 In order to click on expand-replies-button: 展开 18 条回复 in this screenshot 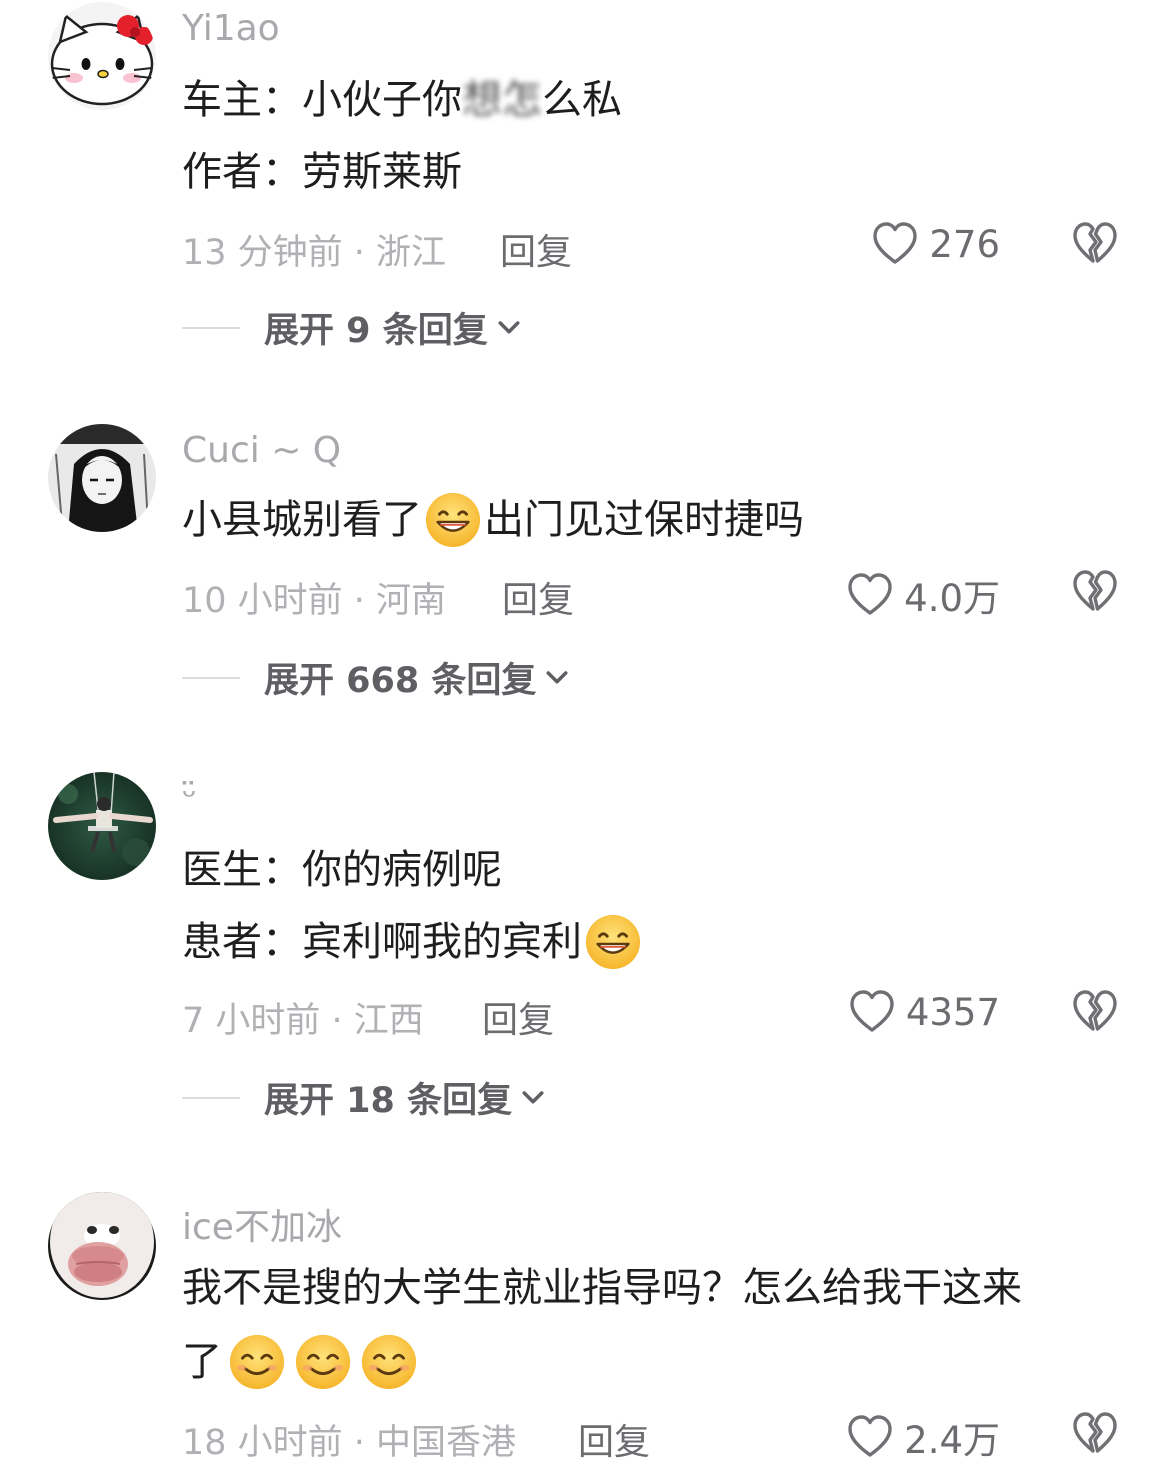, I will do `click(365, 1097)`.